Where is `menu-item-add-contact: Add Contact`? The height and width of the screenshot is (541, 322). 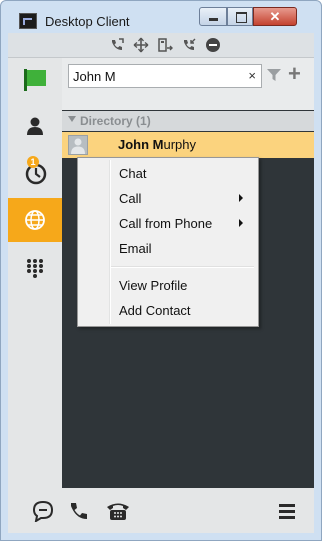 menu-item-add-contact: Add Contact is located at coordinates (168, 310).